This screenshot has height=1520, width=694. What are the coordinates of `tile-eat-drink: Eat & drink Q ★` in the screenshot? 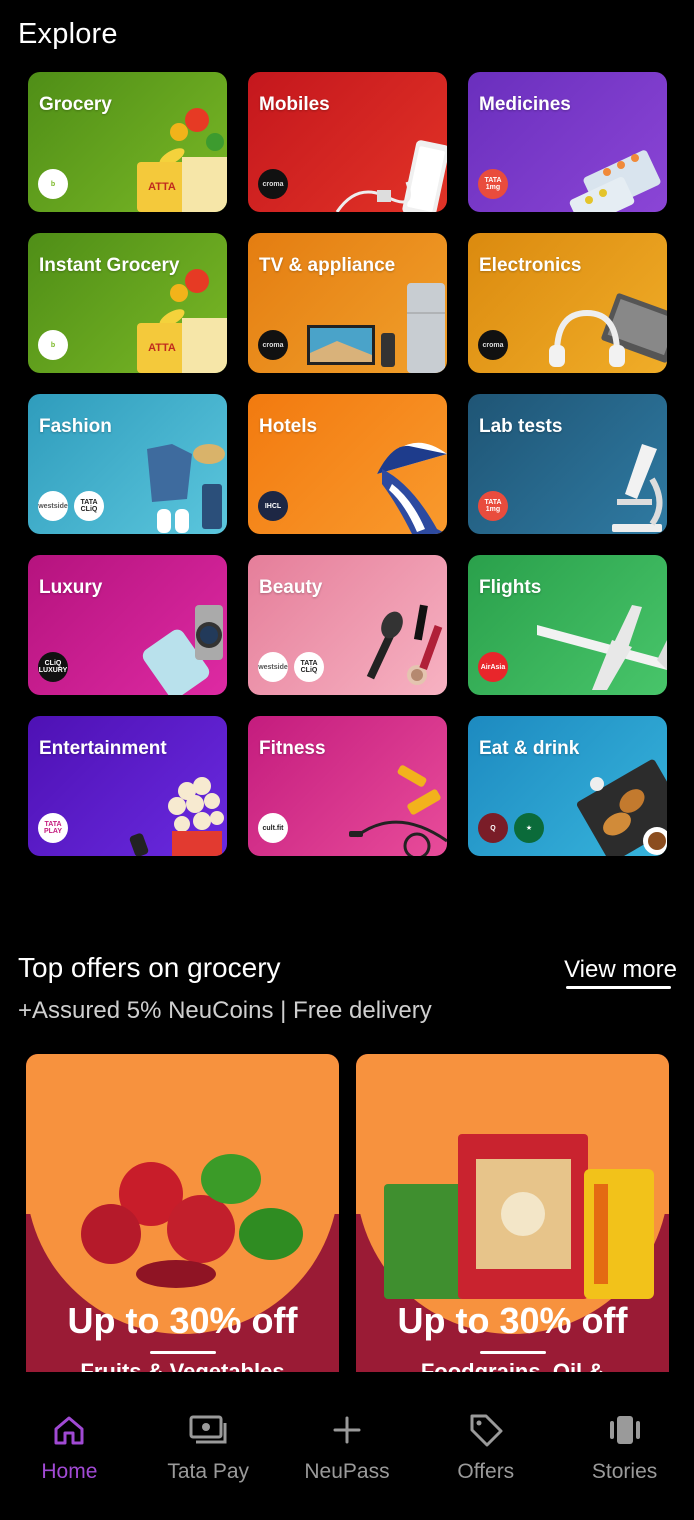 It's located at (567, 786).